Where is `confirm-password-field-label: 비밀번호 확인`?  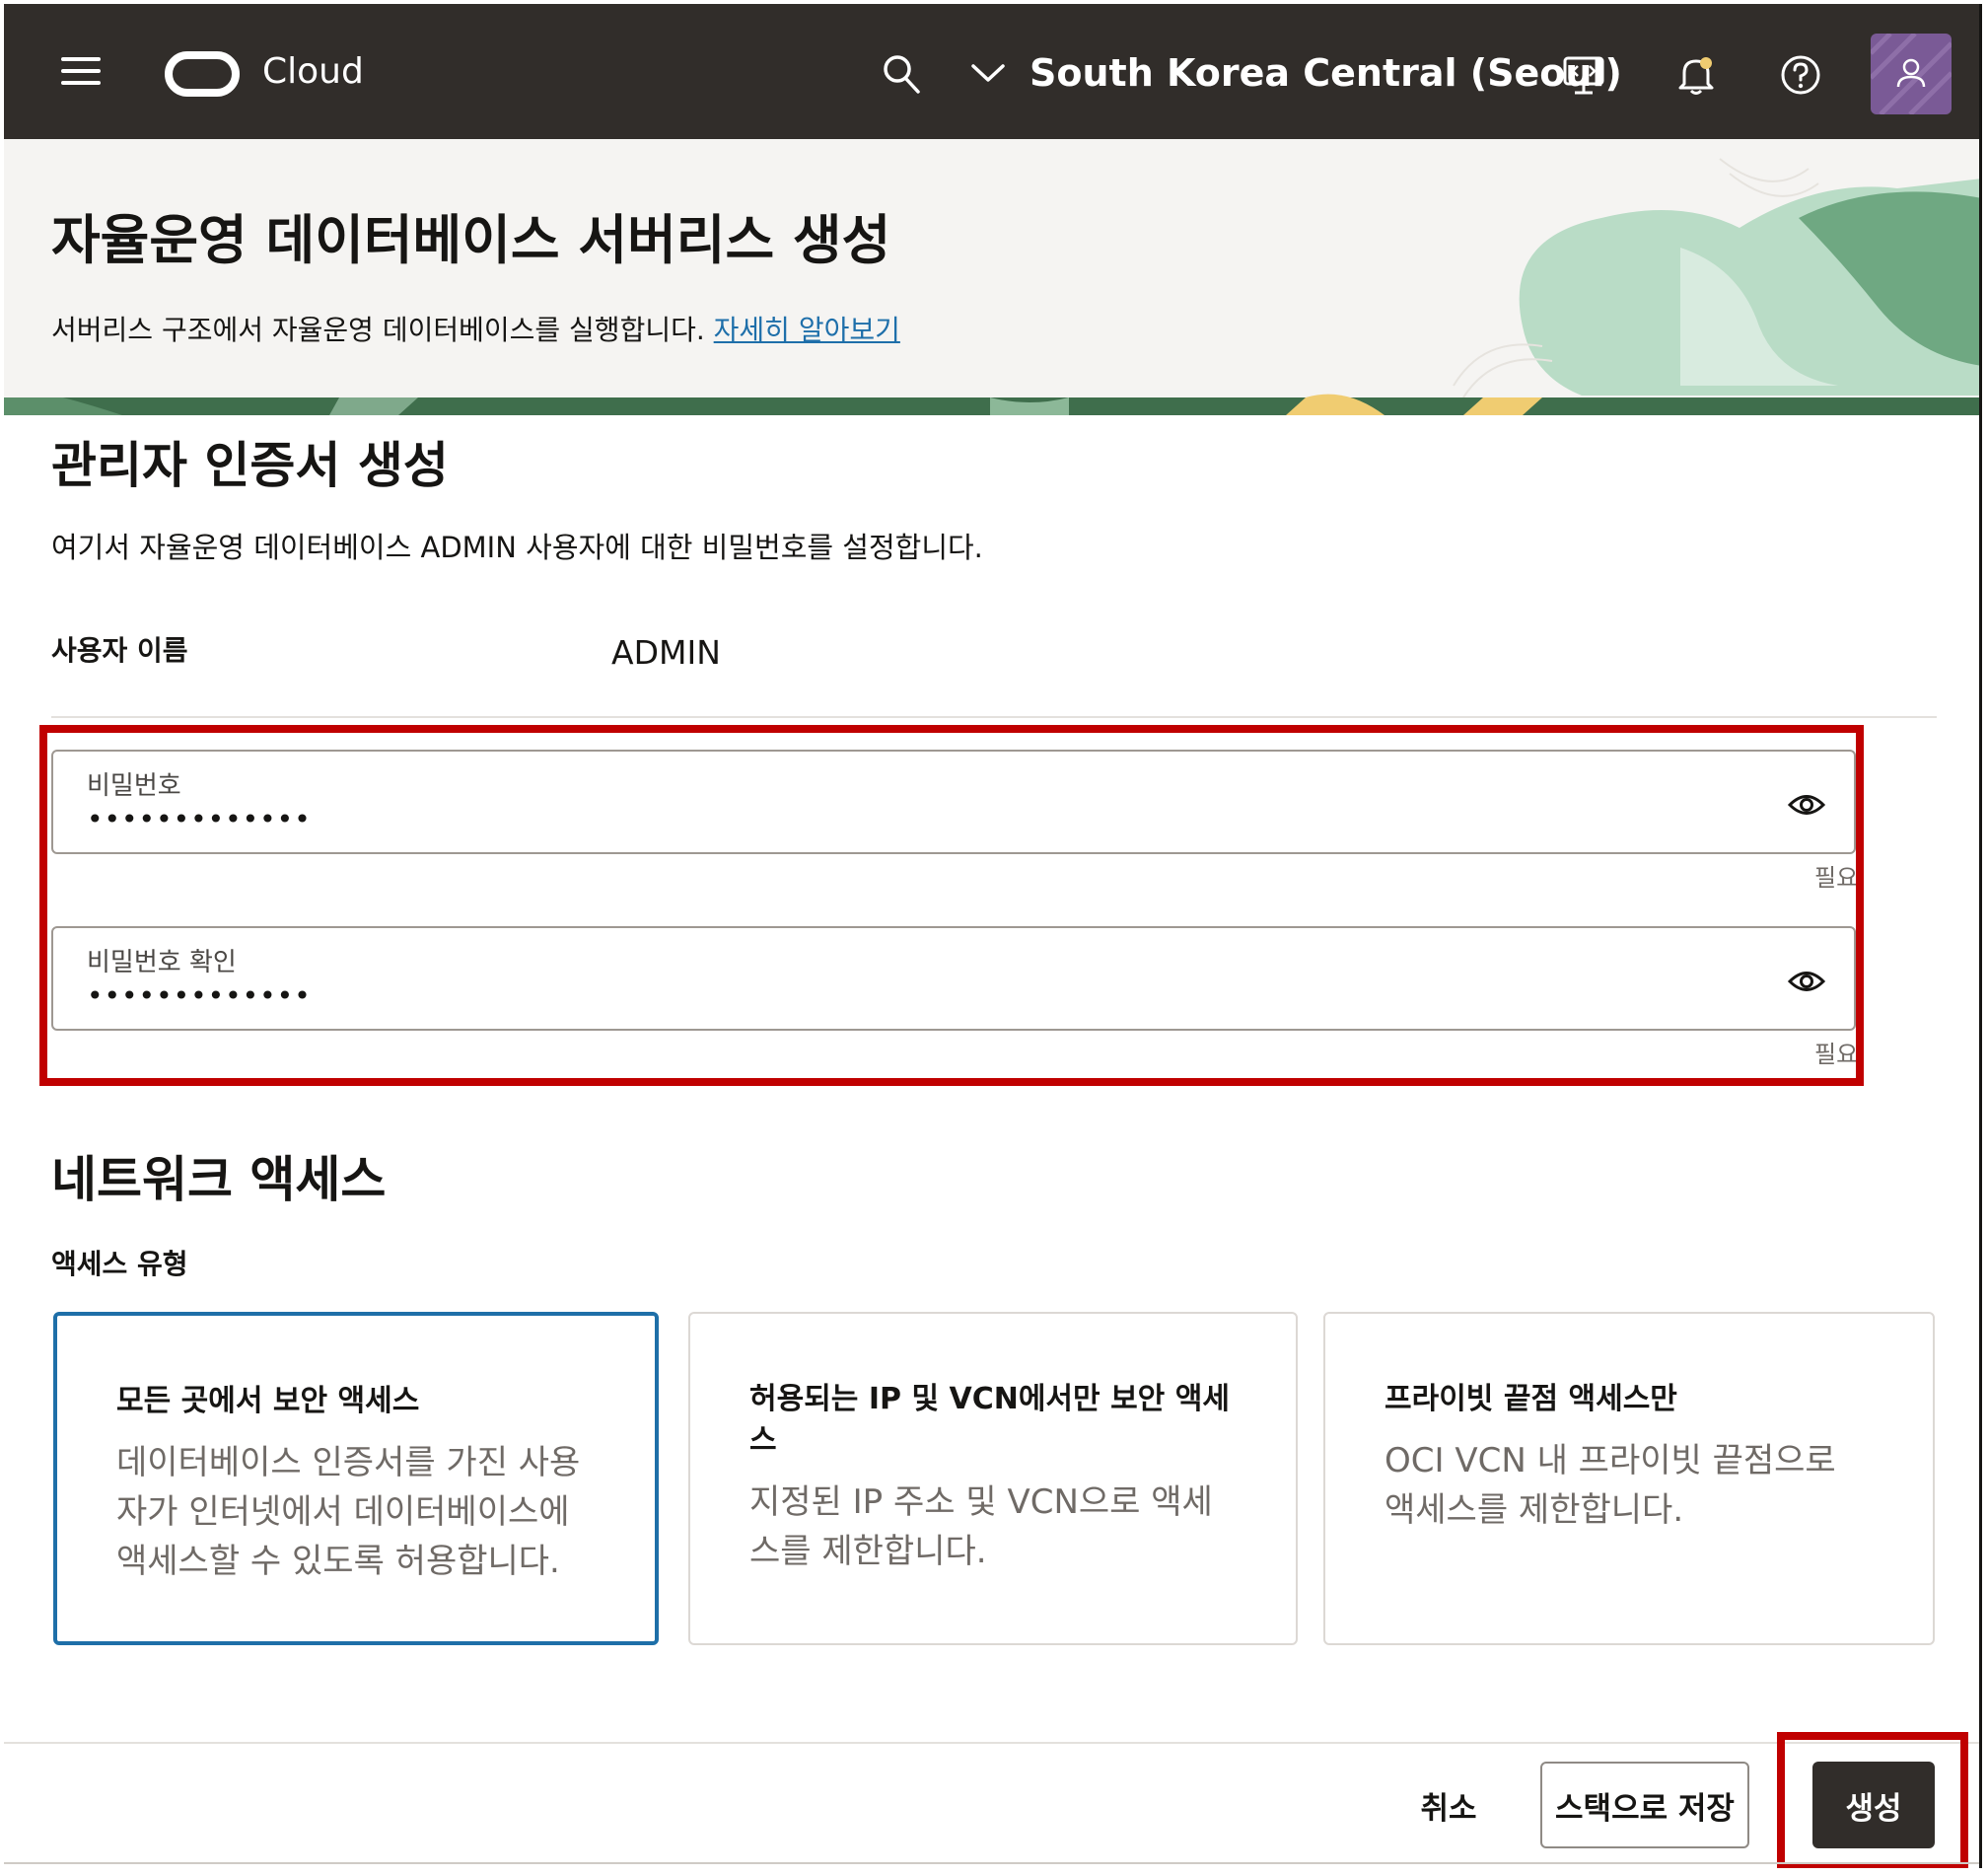 confirm-password-field-label: 비밀번호 확인 is located at coordinates (162, 962).